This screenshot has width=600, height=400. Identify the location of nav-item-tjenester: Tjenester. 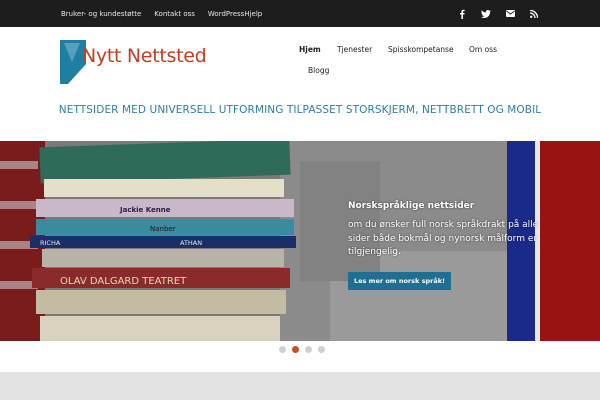
(354, 49).